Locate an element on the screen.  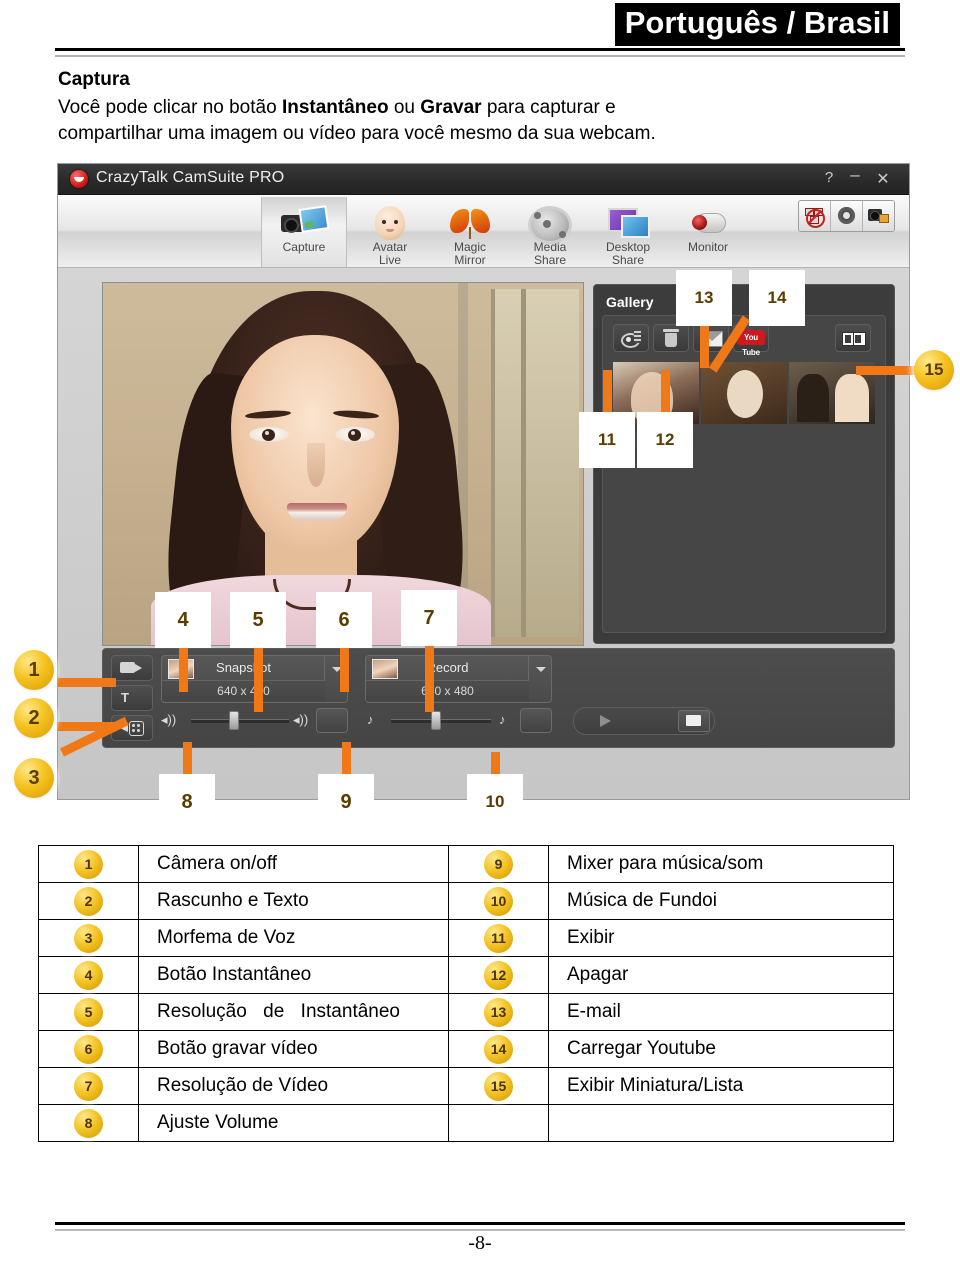
legend-badge-cell: 2 is located at coordinates (88, 901).